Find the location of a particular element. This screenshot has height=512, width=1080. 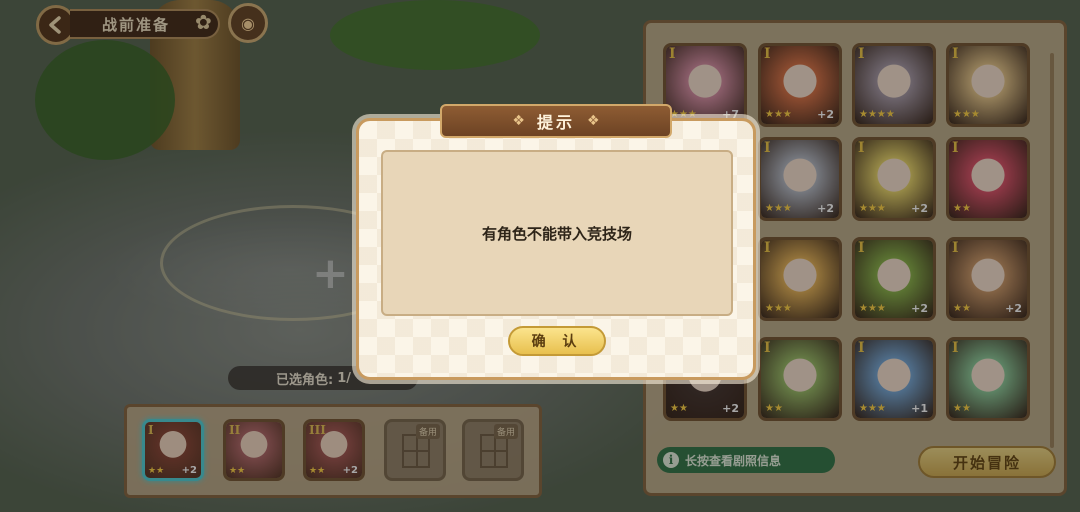

confirm-button: 确 认 is located at coordinates (557, 341).